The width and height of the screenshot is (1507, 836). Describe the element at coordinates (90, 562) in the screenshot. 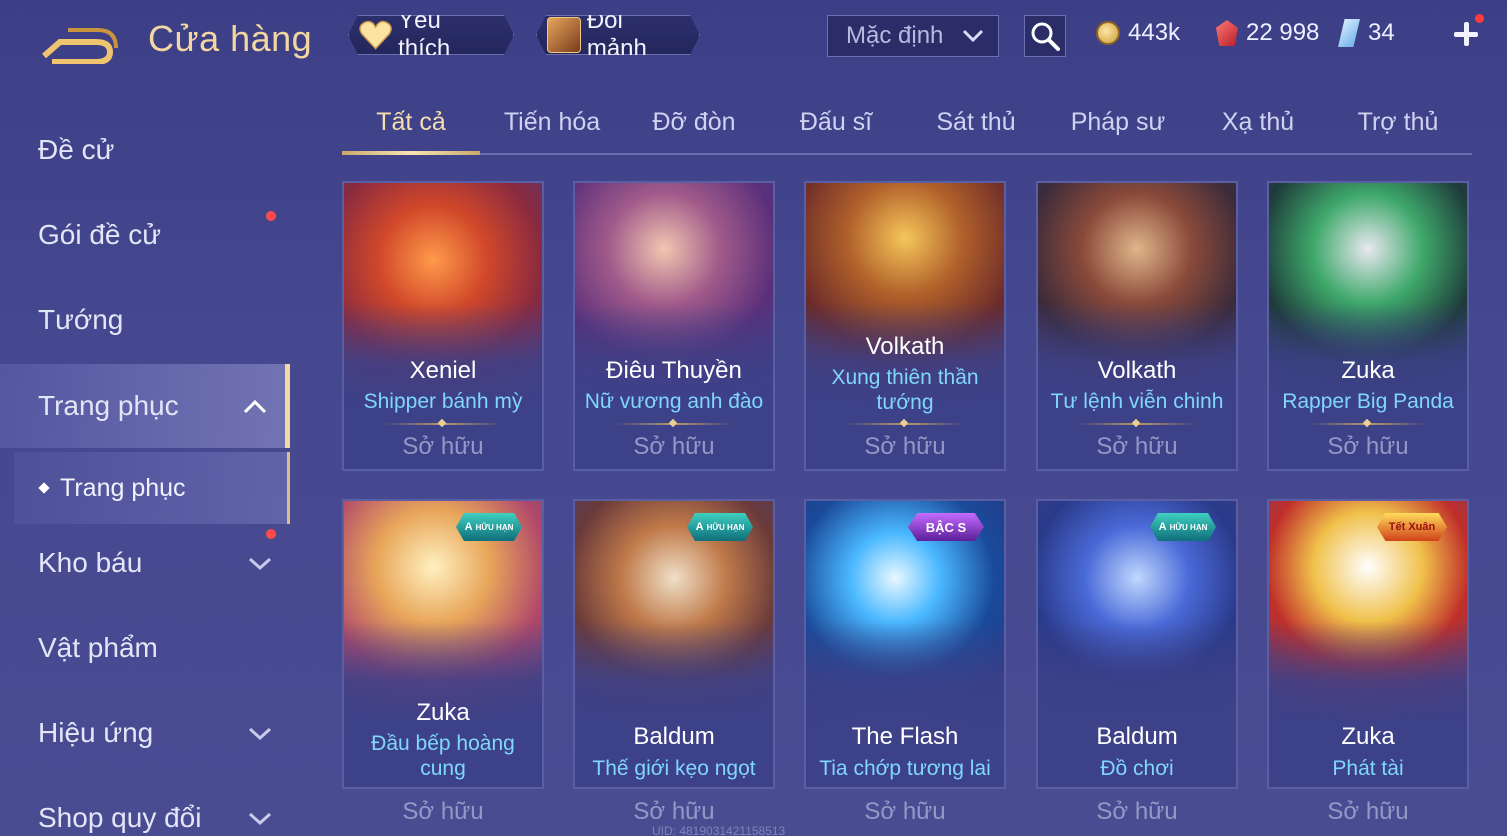

I see `sidebar-item-label: Kho báu` at that location.